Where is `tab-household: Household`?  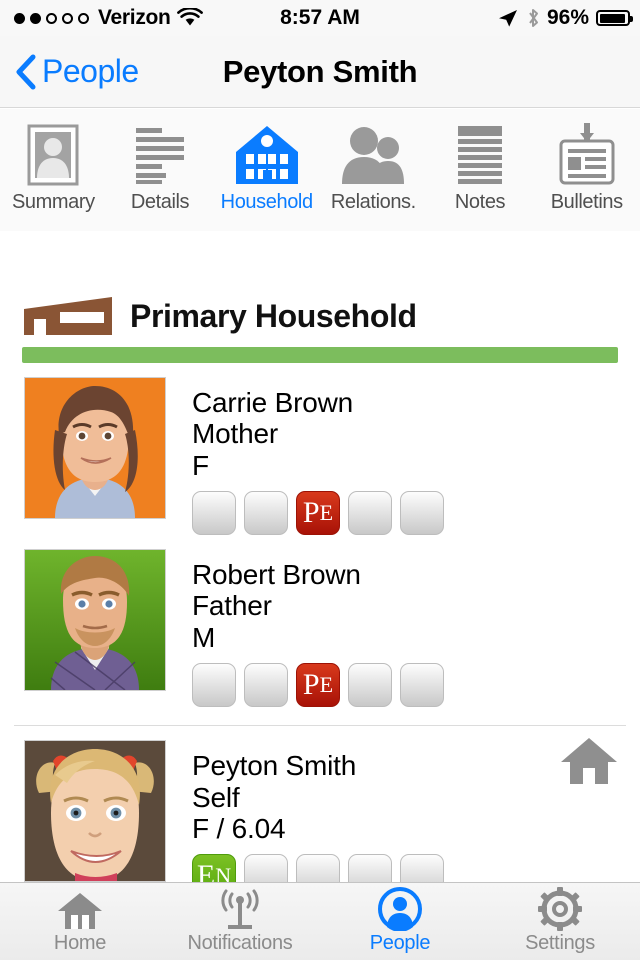 tab-household: Household is located at coordinates (266, 161).